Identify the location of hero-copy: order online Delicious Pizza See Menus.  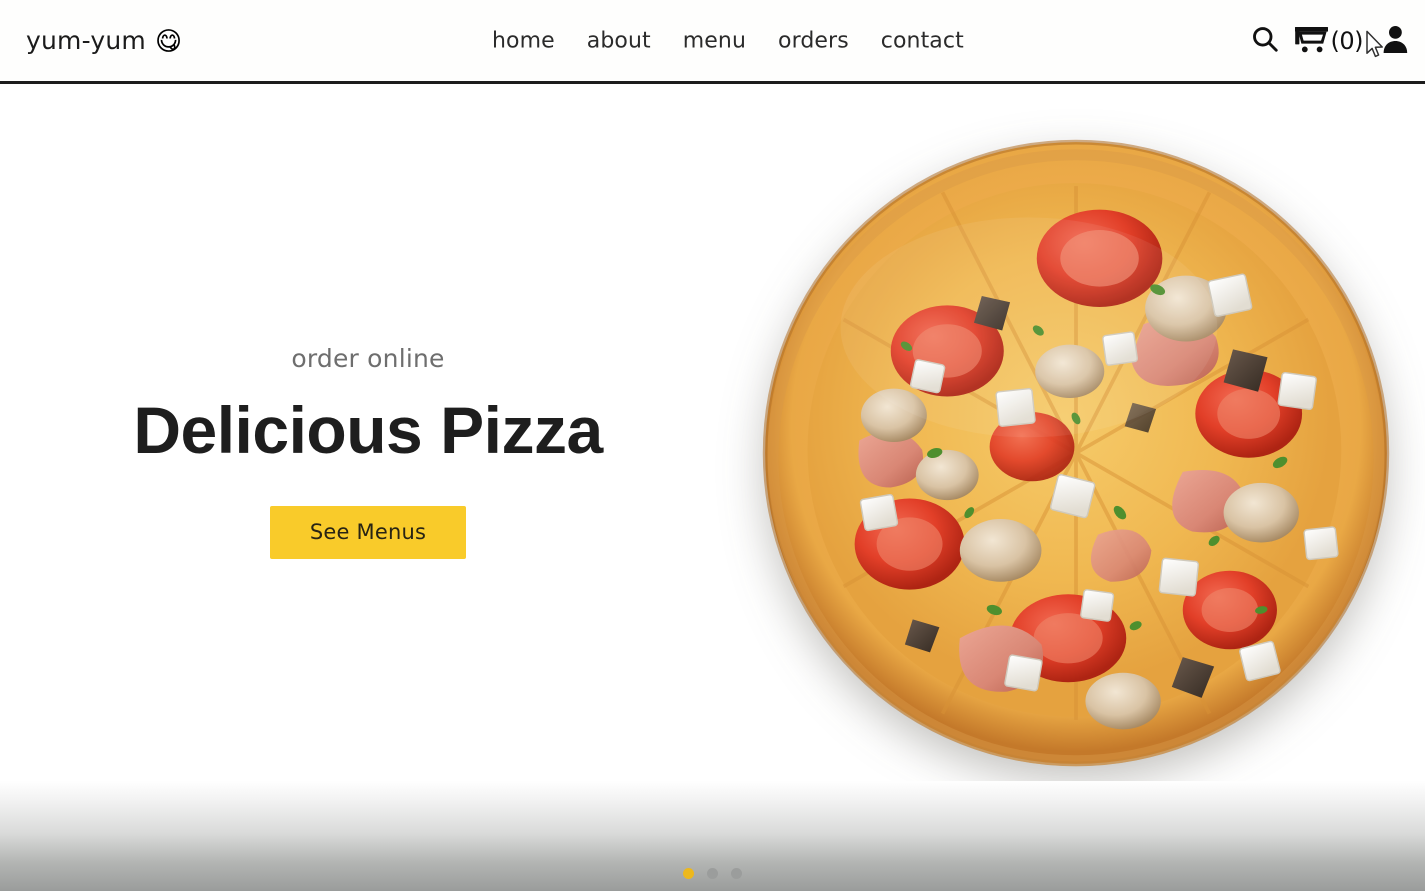
(368, 452).